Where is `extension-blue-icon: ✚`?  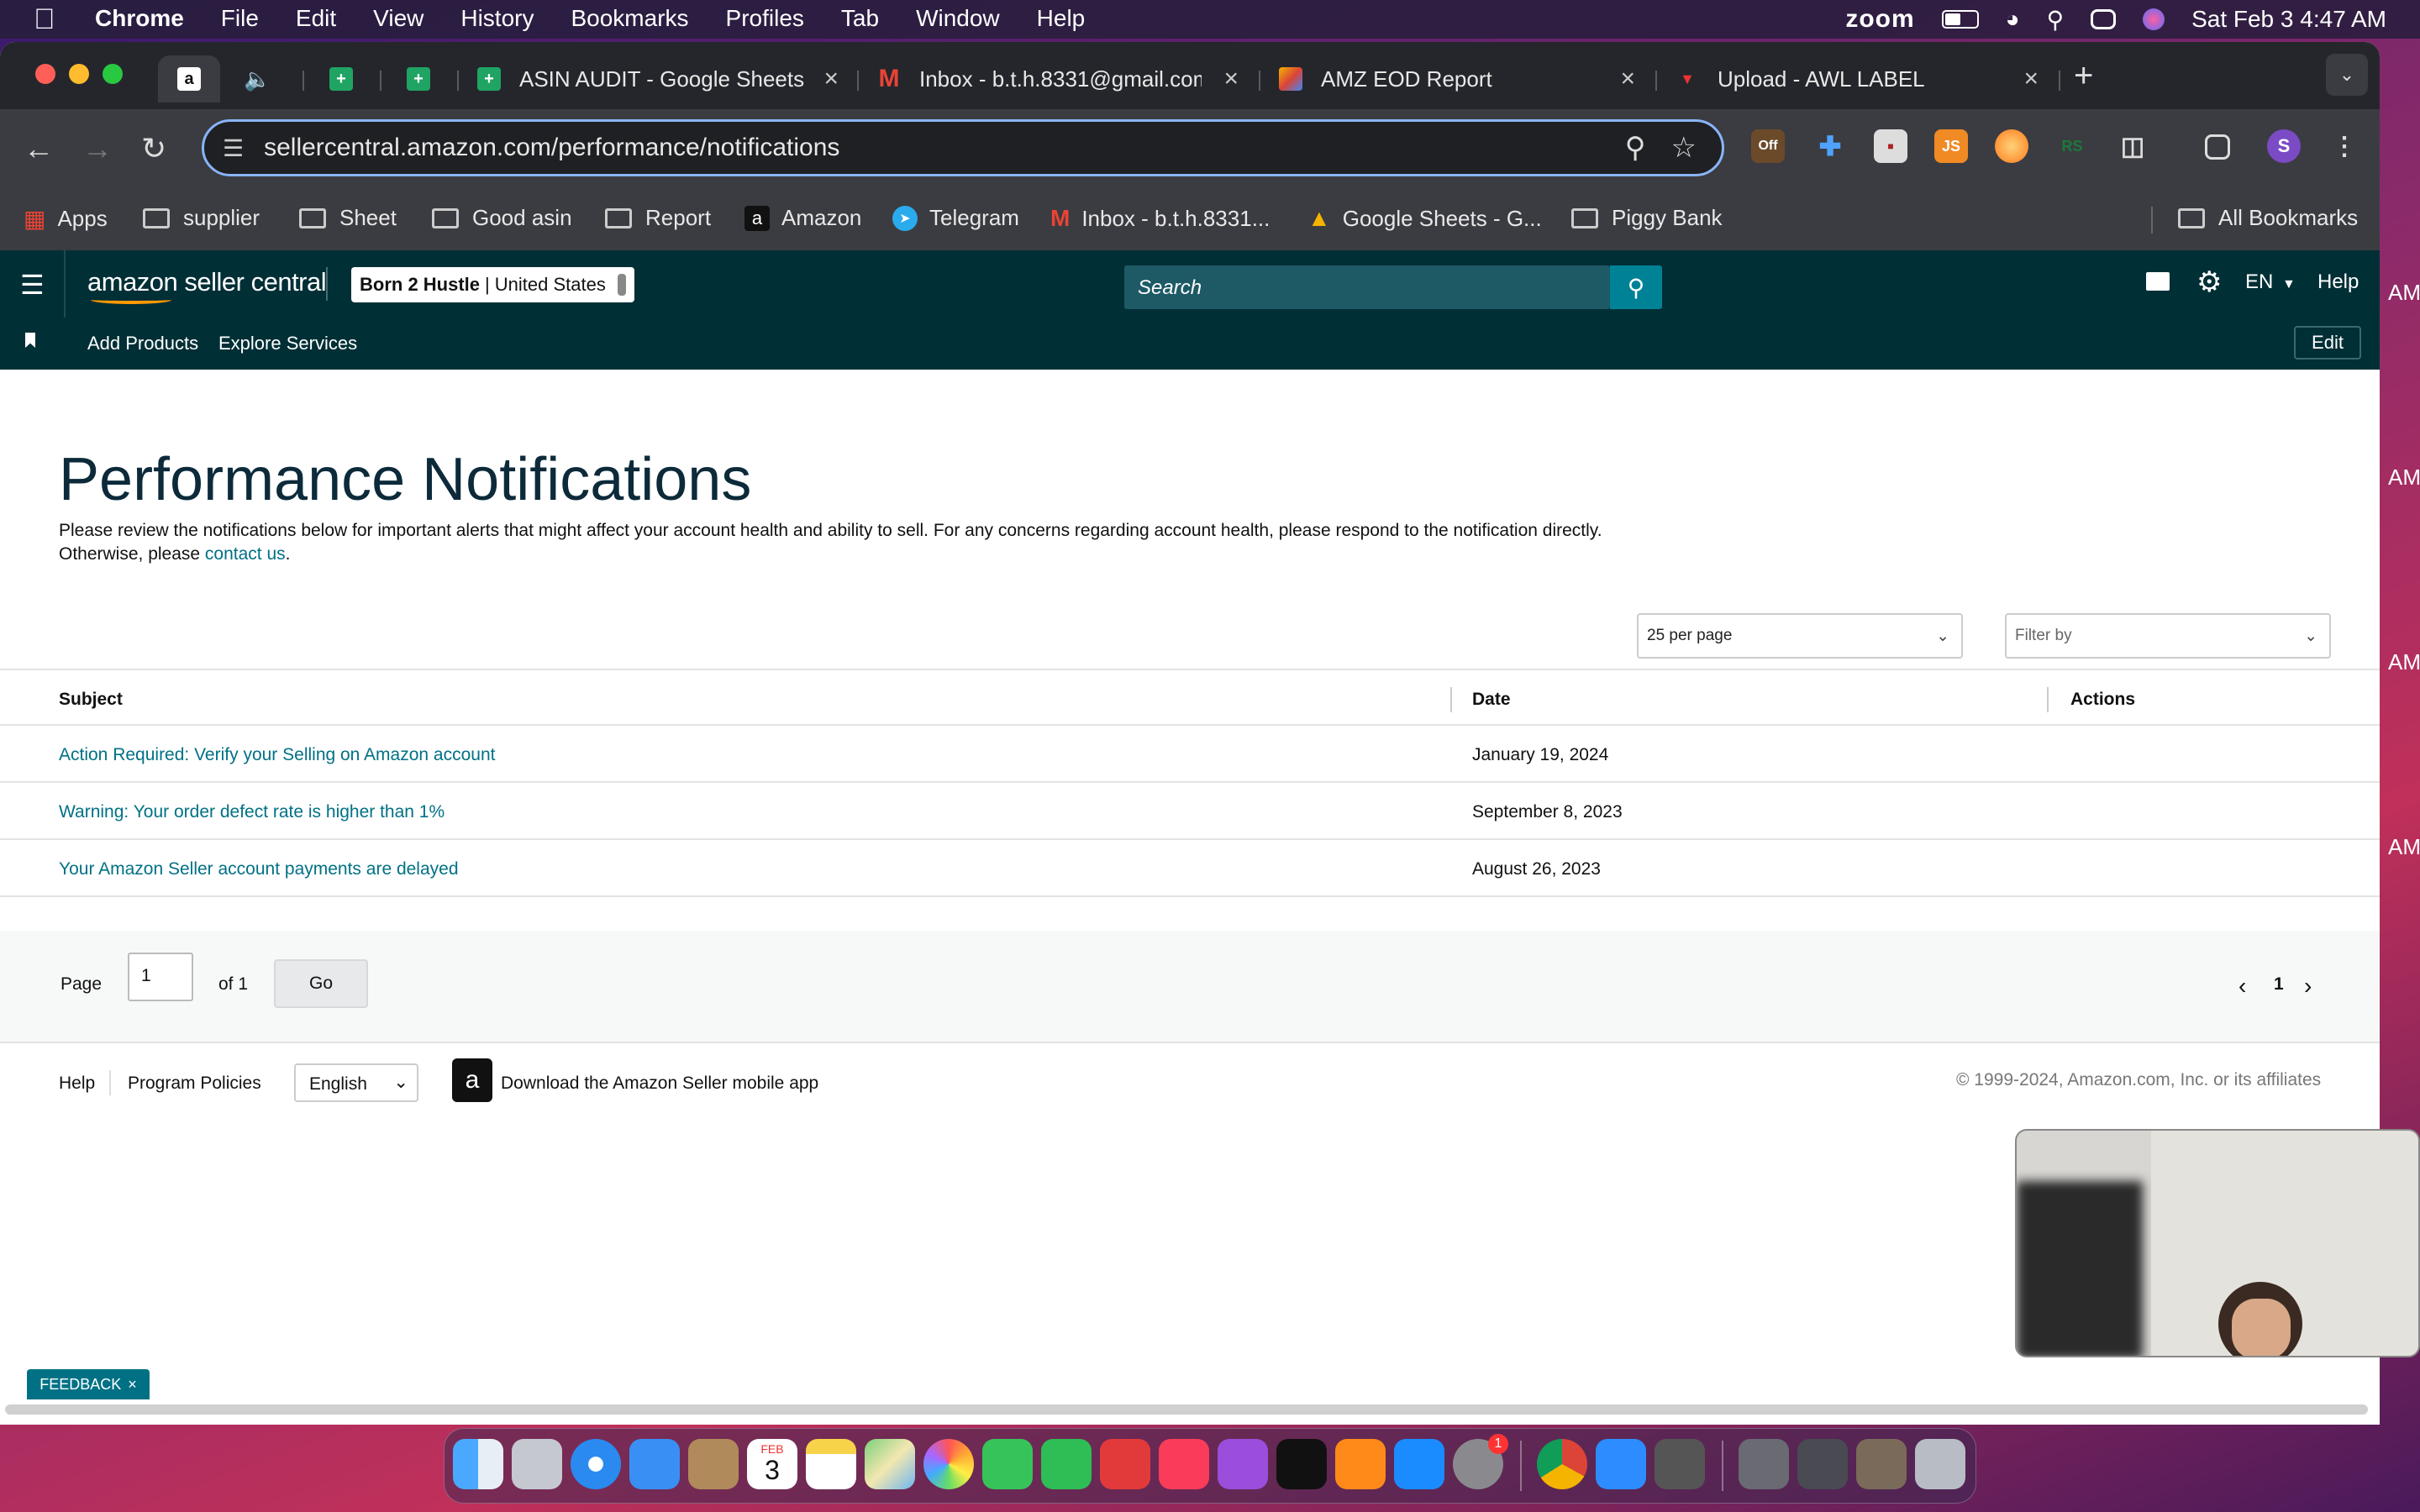
extension-blue-icon: ✚ is located at coordinates (1830, 146).